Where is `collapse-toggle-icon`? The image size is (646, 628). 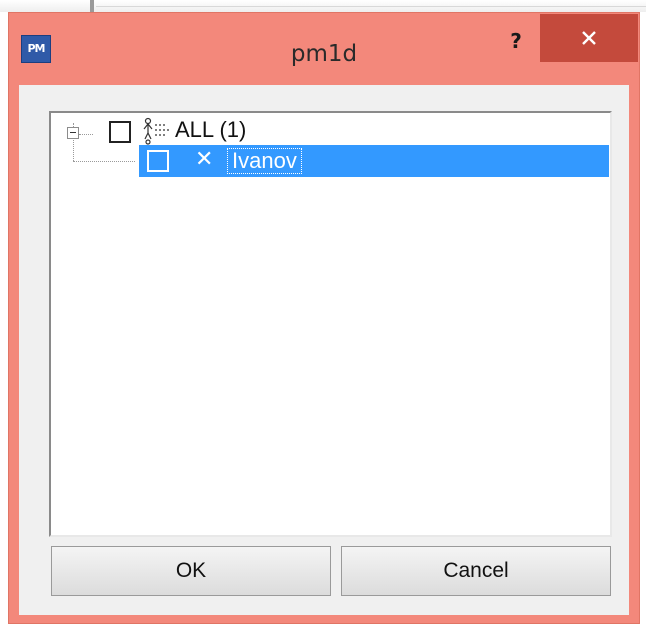 collapse-toggle-icon is located at coordinates (73, 133).